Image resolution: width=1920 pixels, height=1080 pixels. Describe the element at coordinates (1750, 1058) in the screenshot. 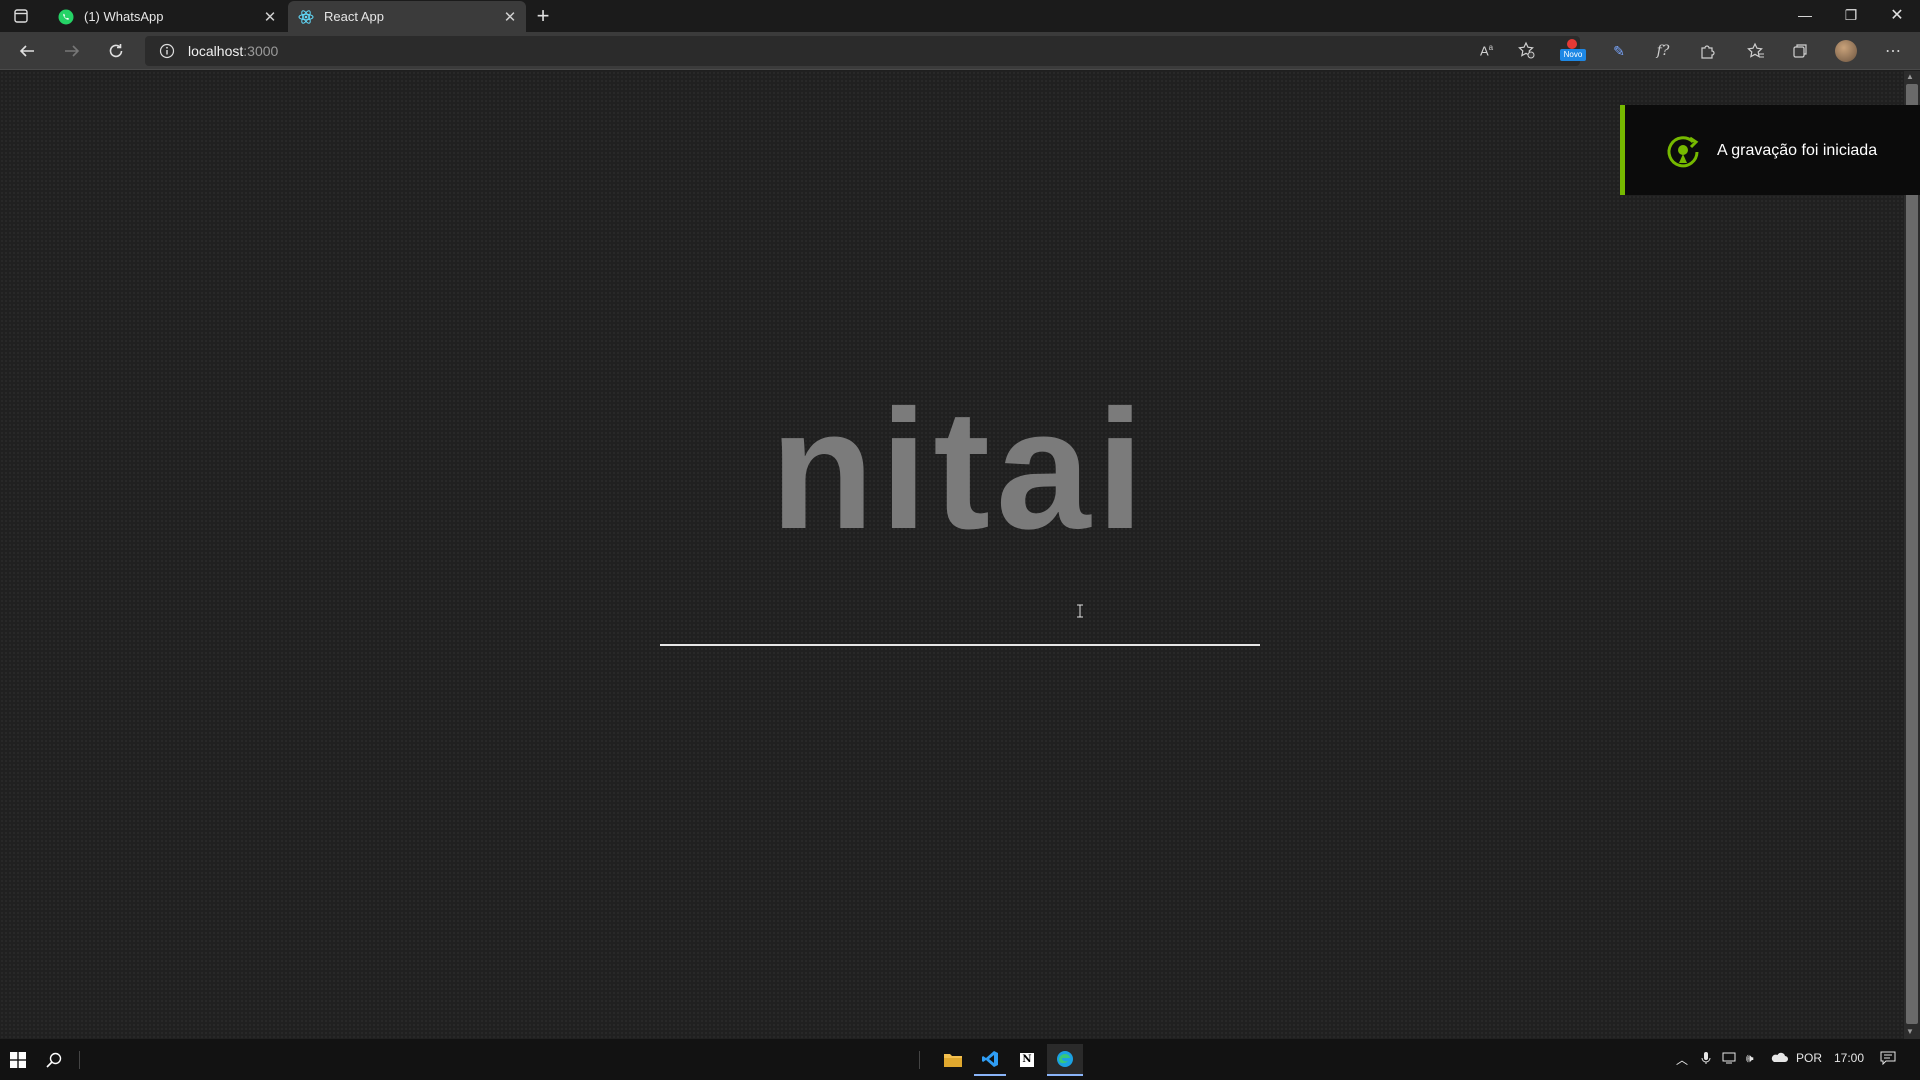

I see `volume-icon: 🕪` at that location.